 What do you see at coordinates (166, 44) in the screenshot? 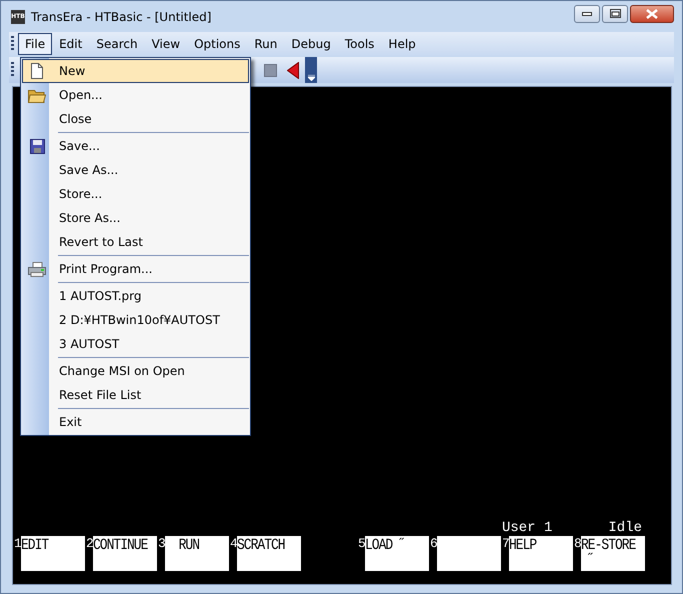
I see `menu-bar-item: View` at bounding box center [166, 44].